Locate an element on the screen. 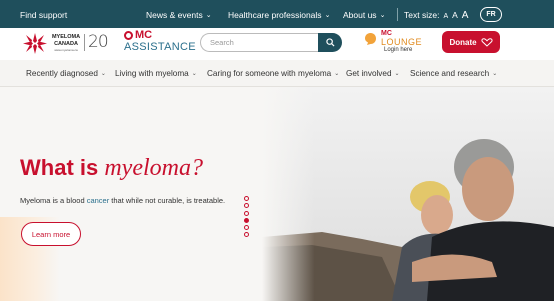 Image resolution: width=554 pixels, height=301 pixels. mc-lounge-login-link: MC LOUNGE Login here is located at coordinates (394, 43).